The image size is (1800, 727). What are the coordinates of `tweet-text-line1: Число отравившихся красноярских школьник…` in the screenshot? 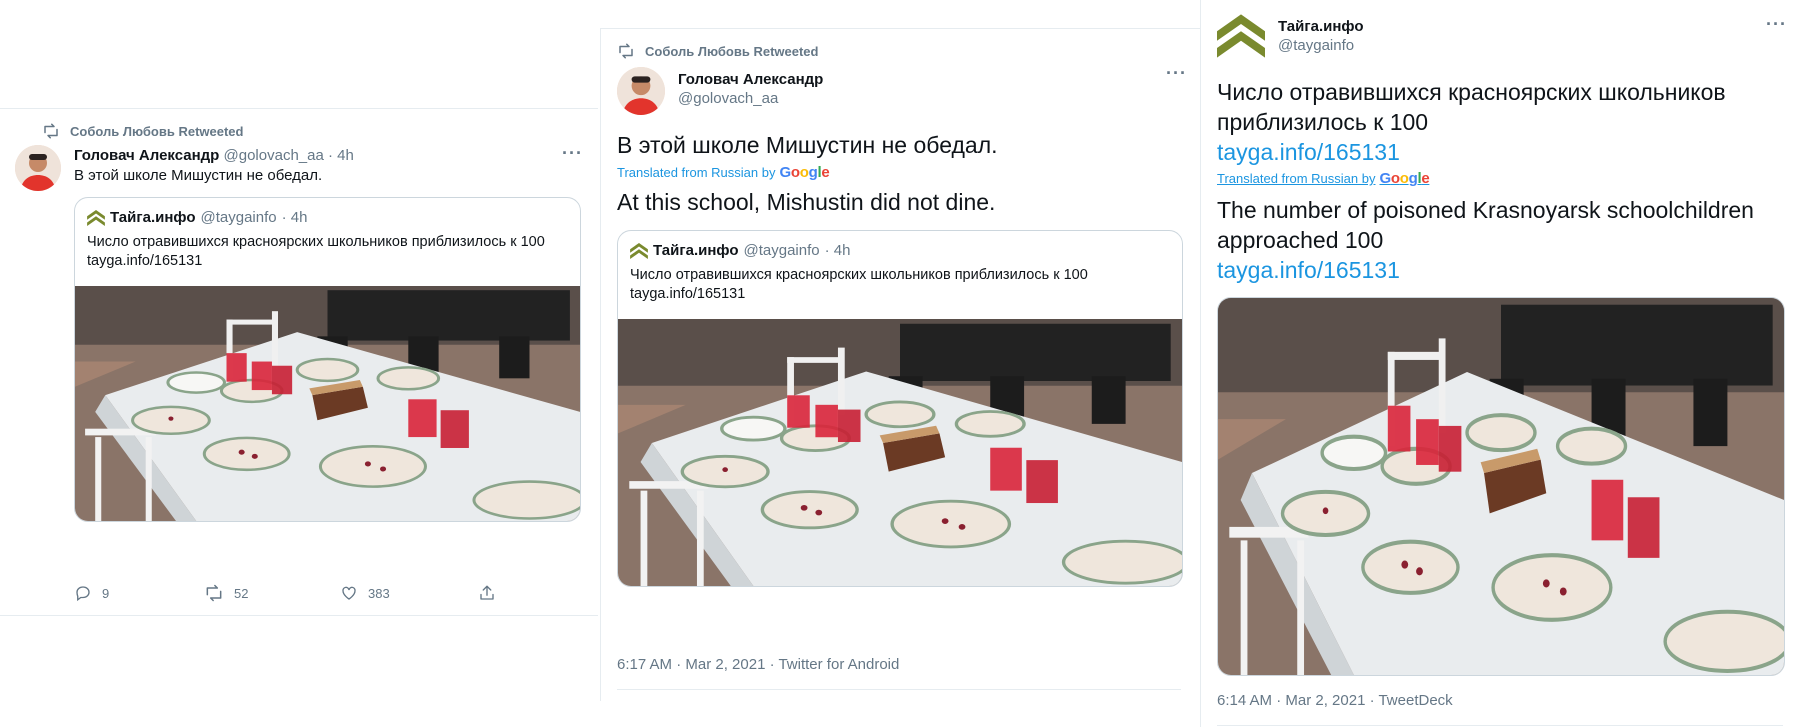 It's located at (1471, 92).